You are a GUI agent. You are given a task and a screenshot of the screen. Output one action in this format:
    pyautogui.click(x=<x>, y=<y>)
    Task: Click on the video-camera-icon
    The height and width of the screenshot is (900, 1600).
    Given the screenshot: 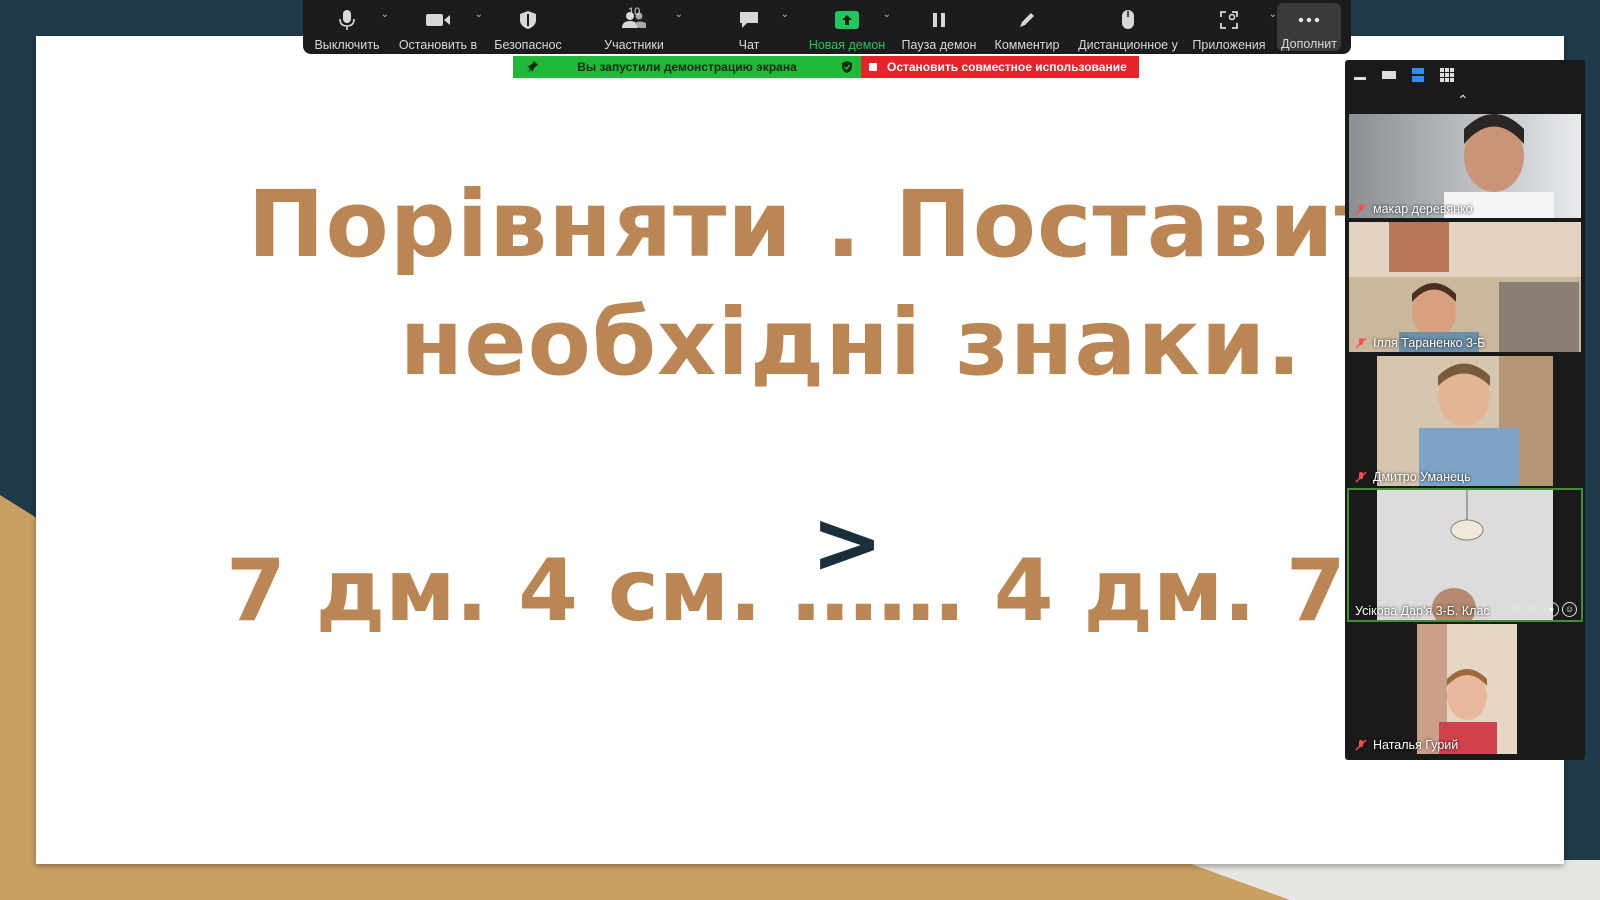 What is the action you would take?
    pyautogui.click(x=438, y=20)
    